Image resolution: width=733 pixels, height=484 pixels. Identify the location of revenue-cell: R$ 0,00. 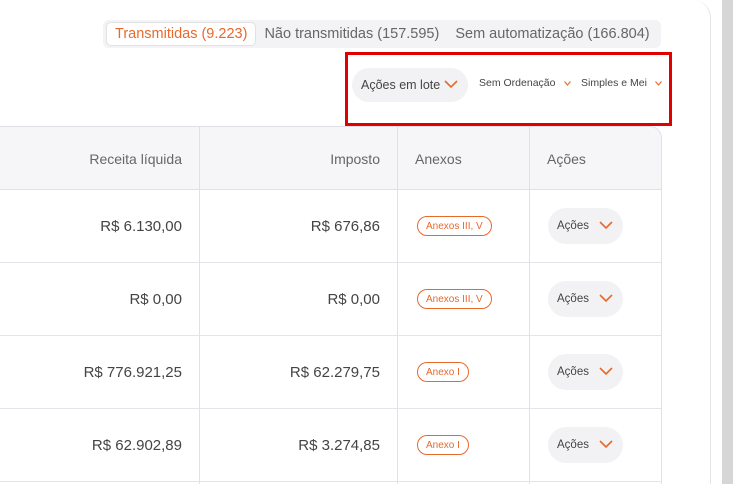
(155, 299).